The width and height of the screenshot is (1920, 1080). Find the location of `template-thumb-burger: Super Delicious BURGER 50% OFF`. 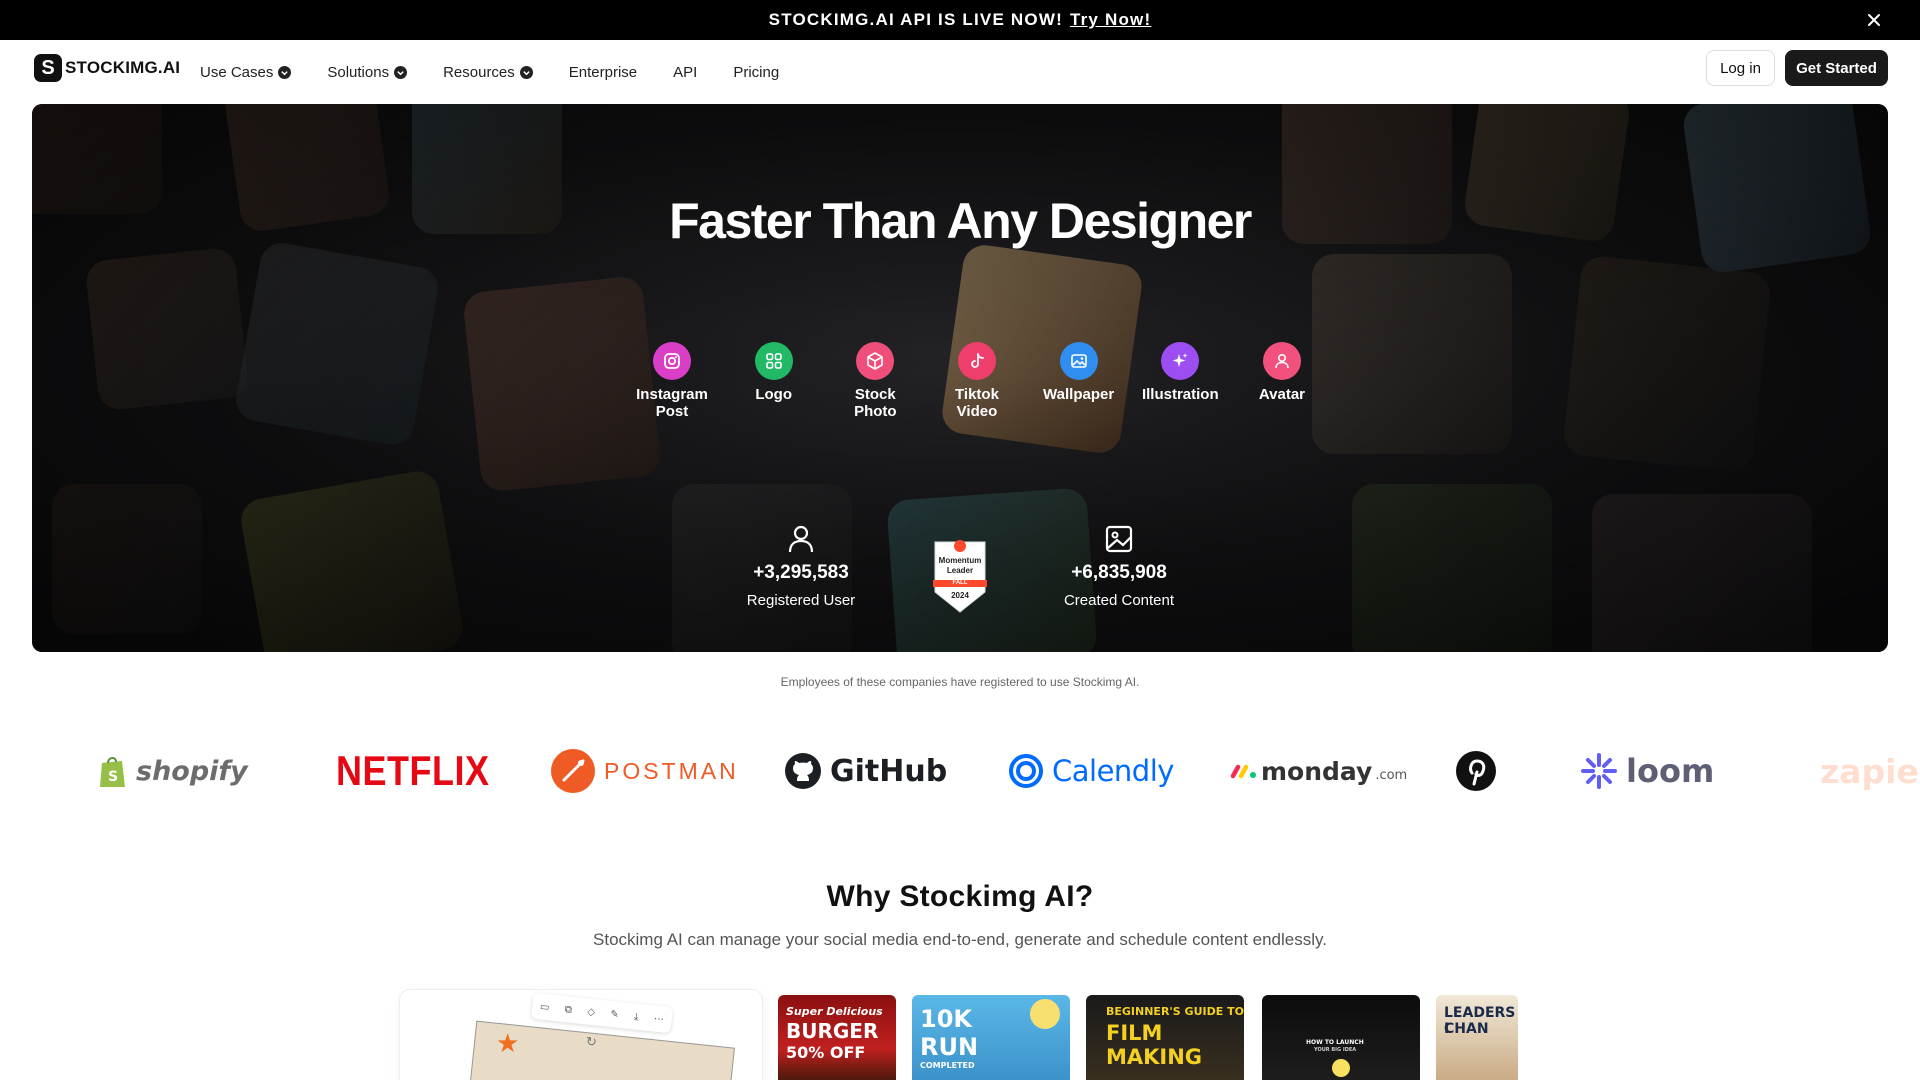

template-thumb-burger: Super Delicious BURGER 50% OFF is located at coordinates (837, 1037).